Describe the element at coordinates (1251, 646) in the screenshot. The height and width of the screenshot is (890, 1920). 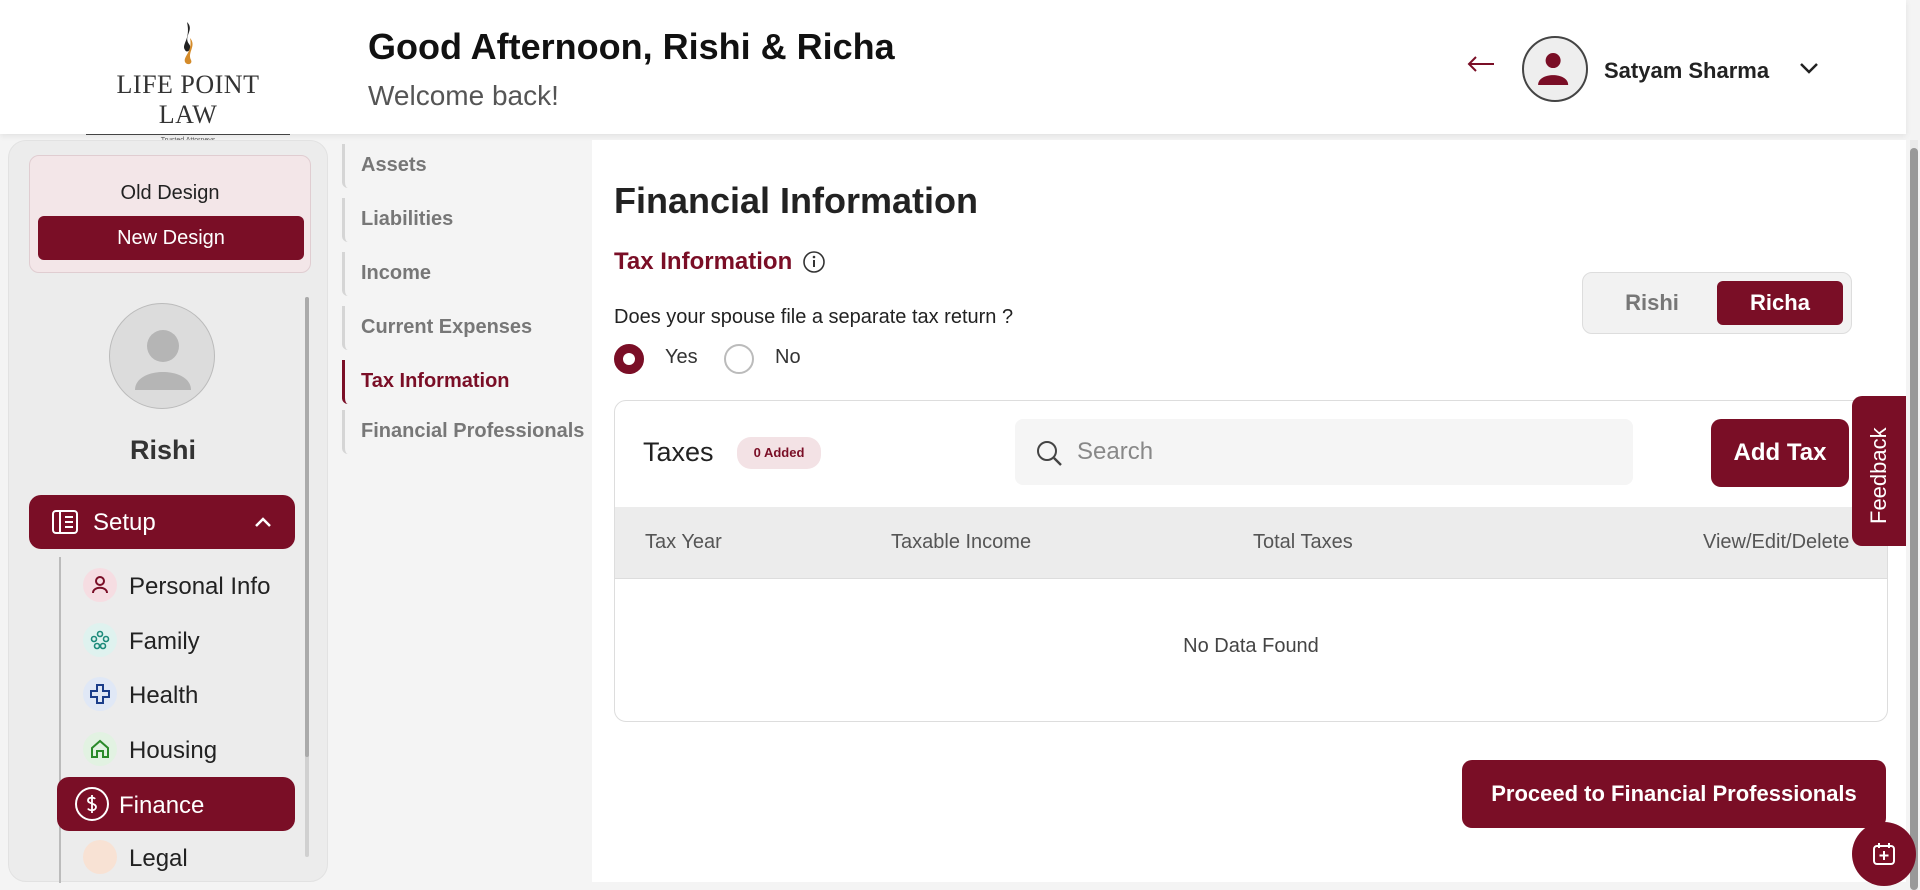
I see `empty-state-text: No Data Found` at that location.